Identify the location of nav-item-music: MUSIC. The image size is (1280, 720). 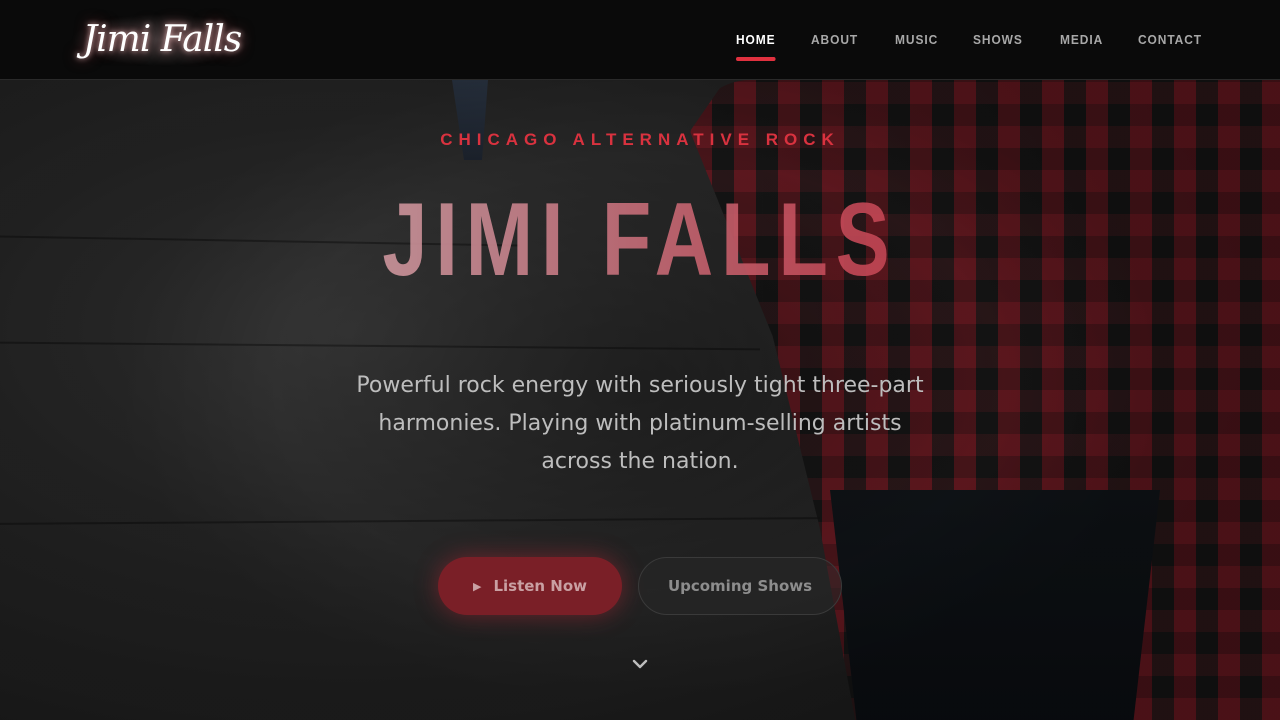
(916, 39).